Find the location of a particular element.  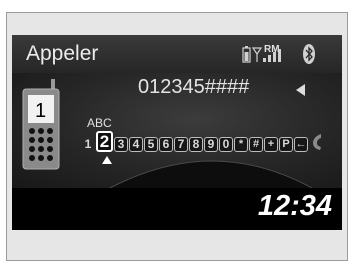

key-plus: + is located at coordinates (271, 144).